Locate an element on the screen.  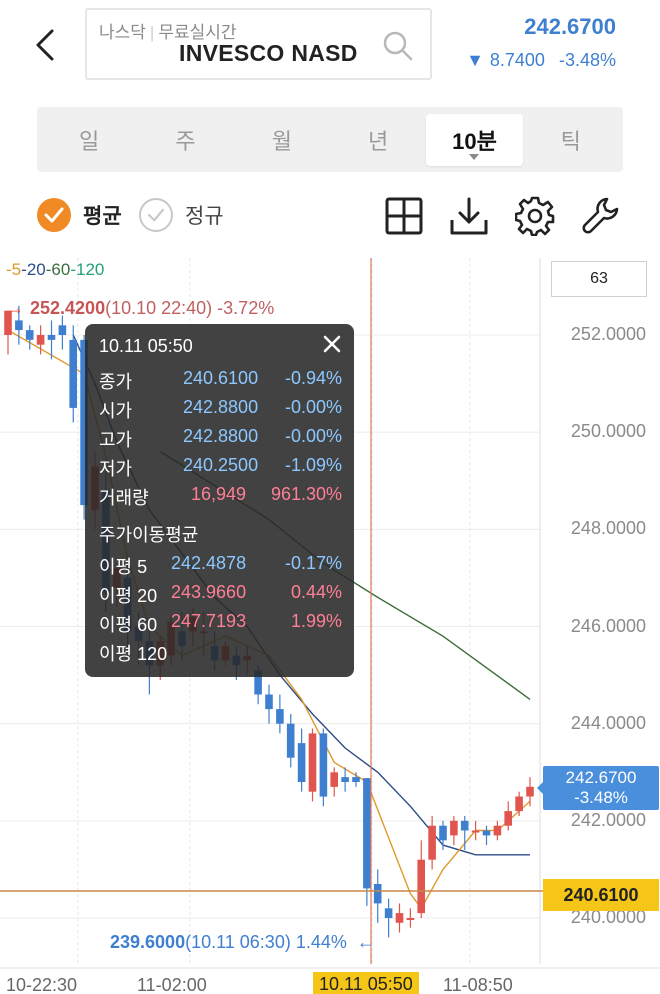
ma120-label: 120 is located at coordinates (90, 269).